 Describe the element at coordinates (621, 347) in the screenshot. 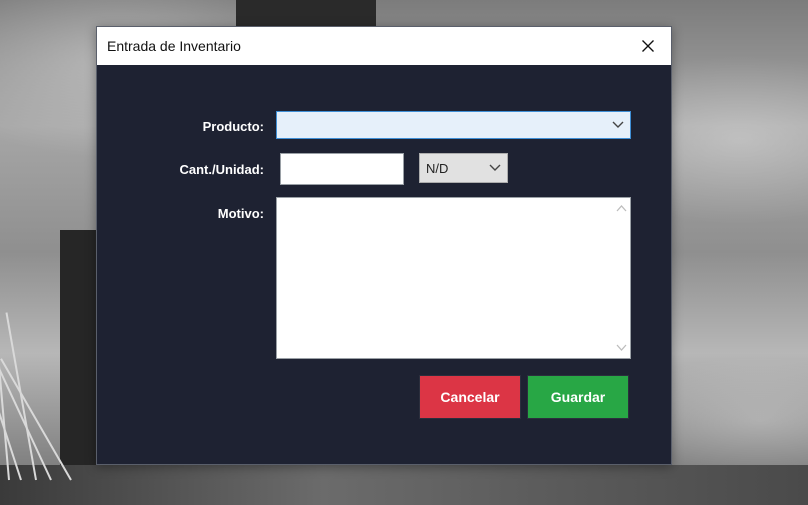

I see `scroll-down-icon` at that location.